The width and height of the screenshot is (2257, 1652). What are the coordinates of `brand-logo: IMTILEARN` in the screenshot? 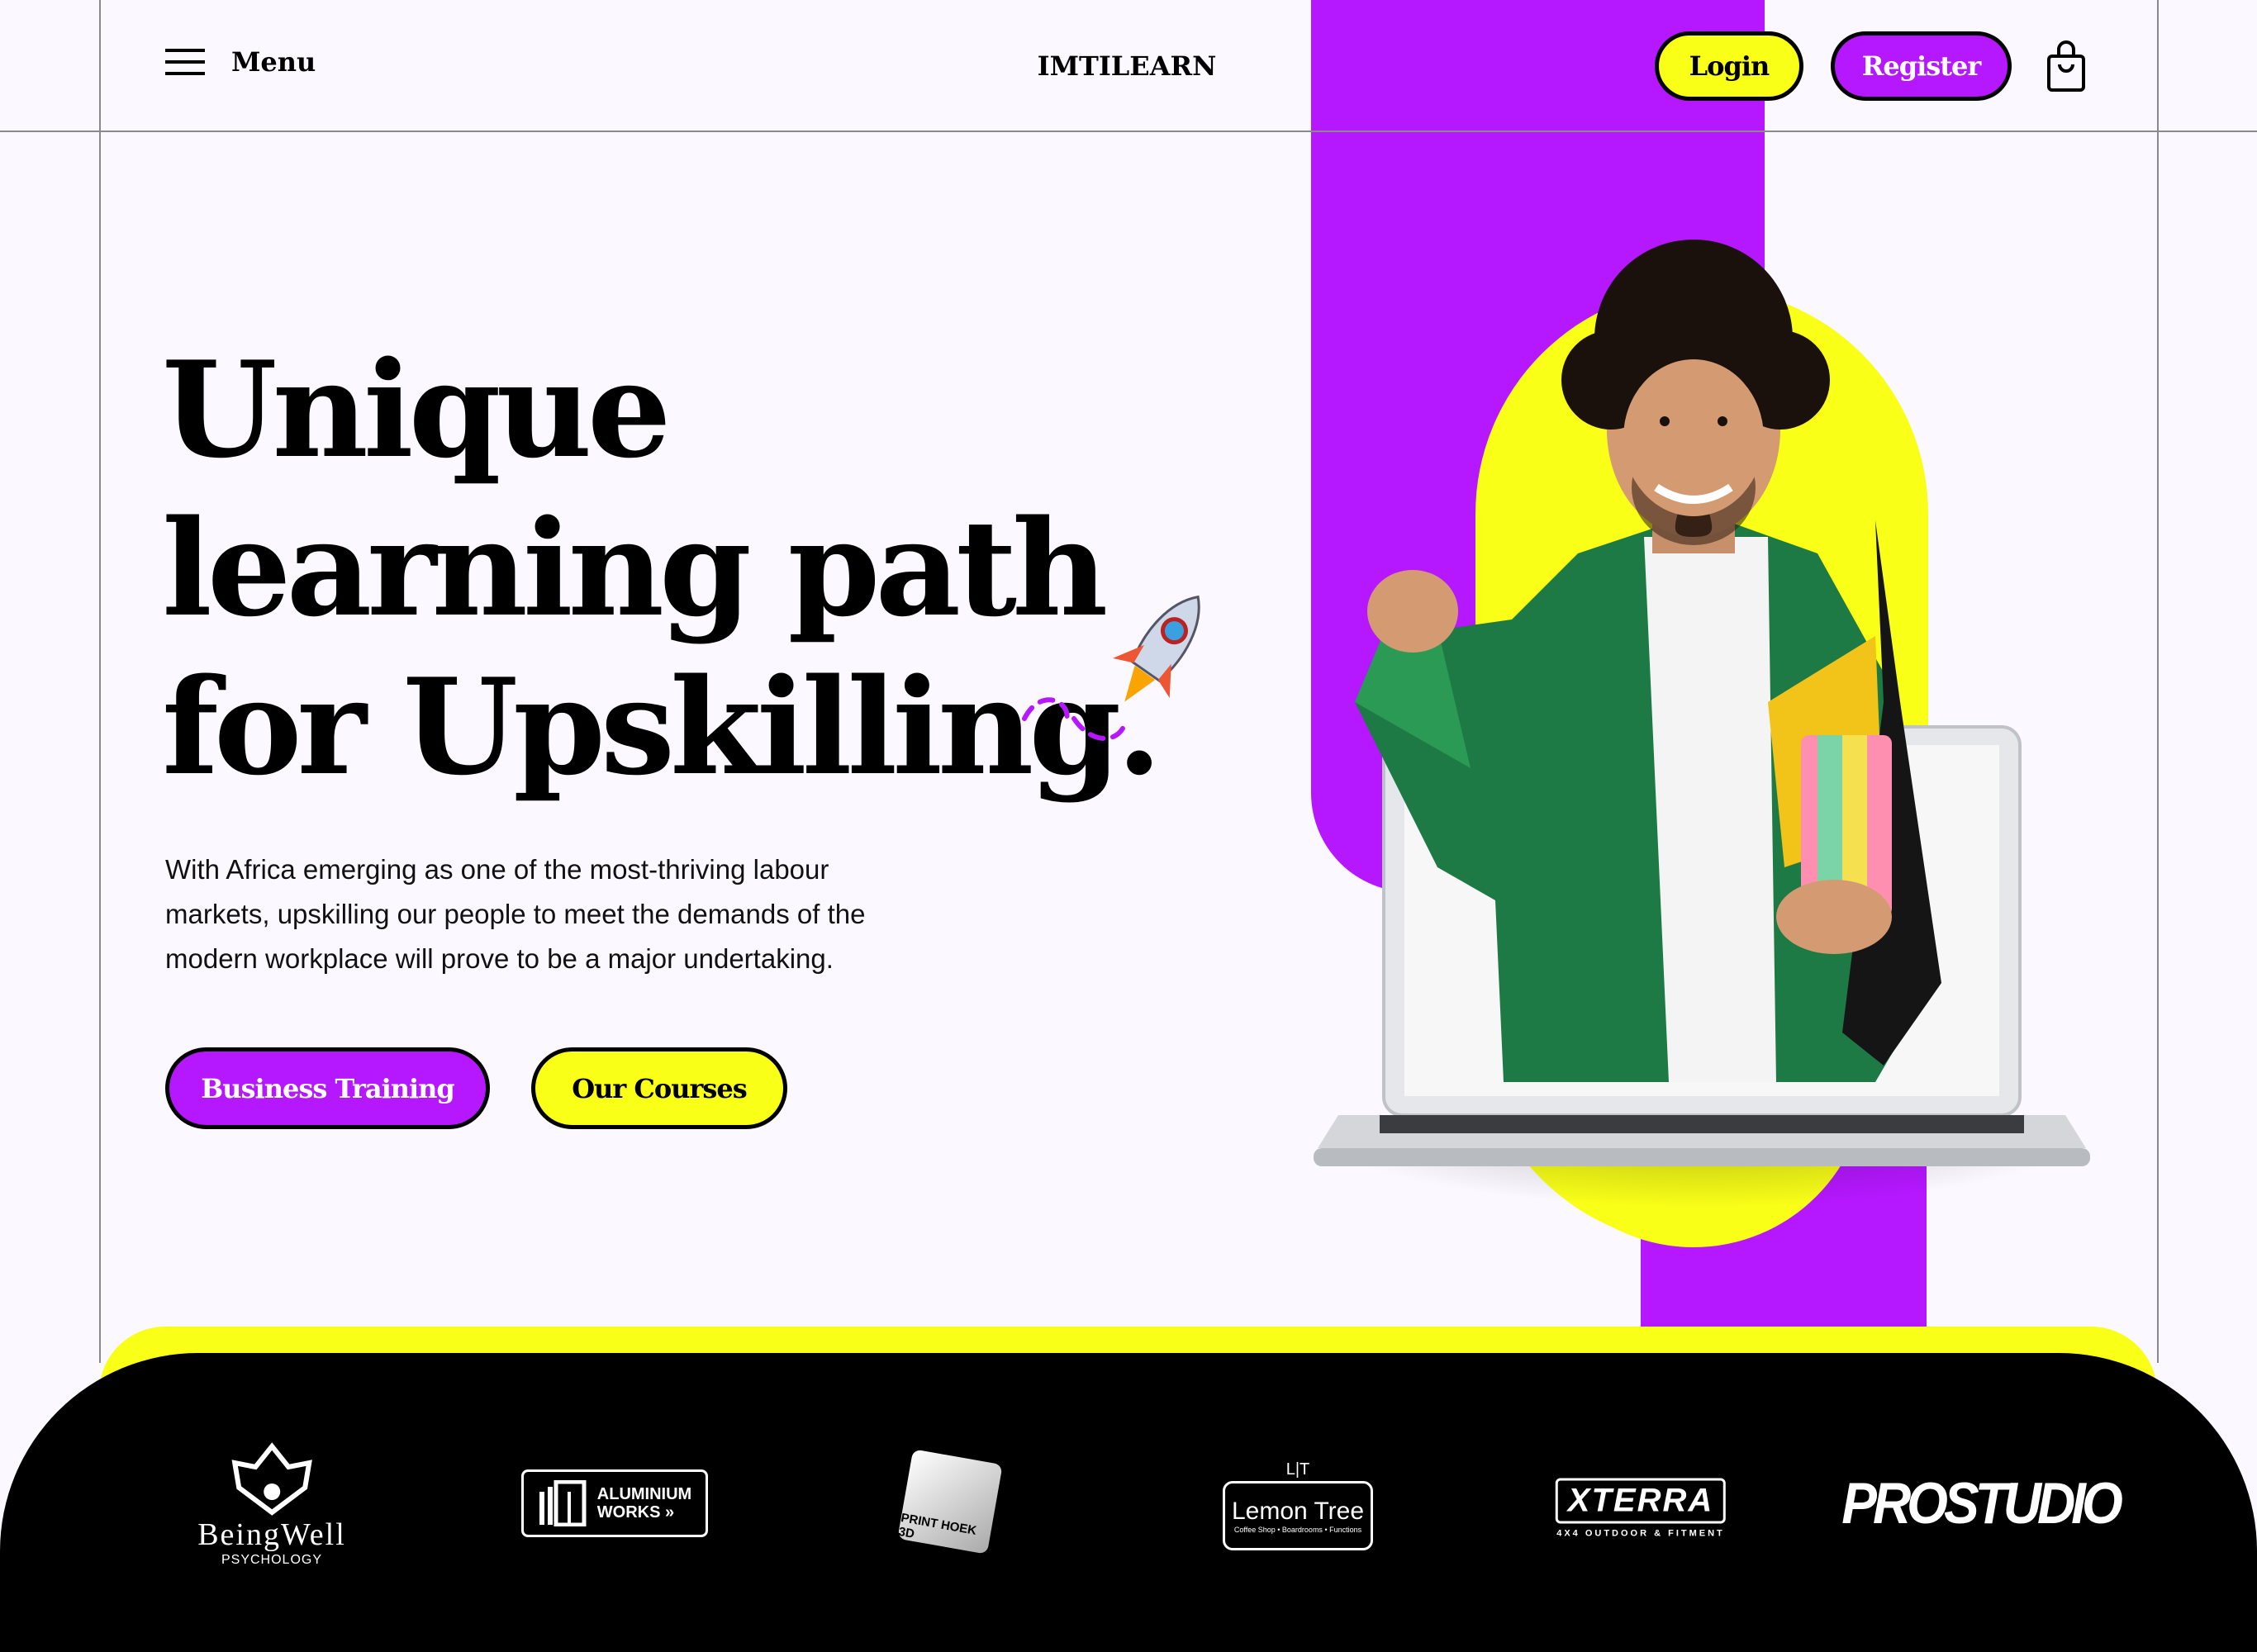 It's located at (1127, 66).